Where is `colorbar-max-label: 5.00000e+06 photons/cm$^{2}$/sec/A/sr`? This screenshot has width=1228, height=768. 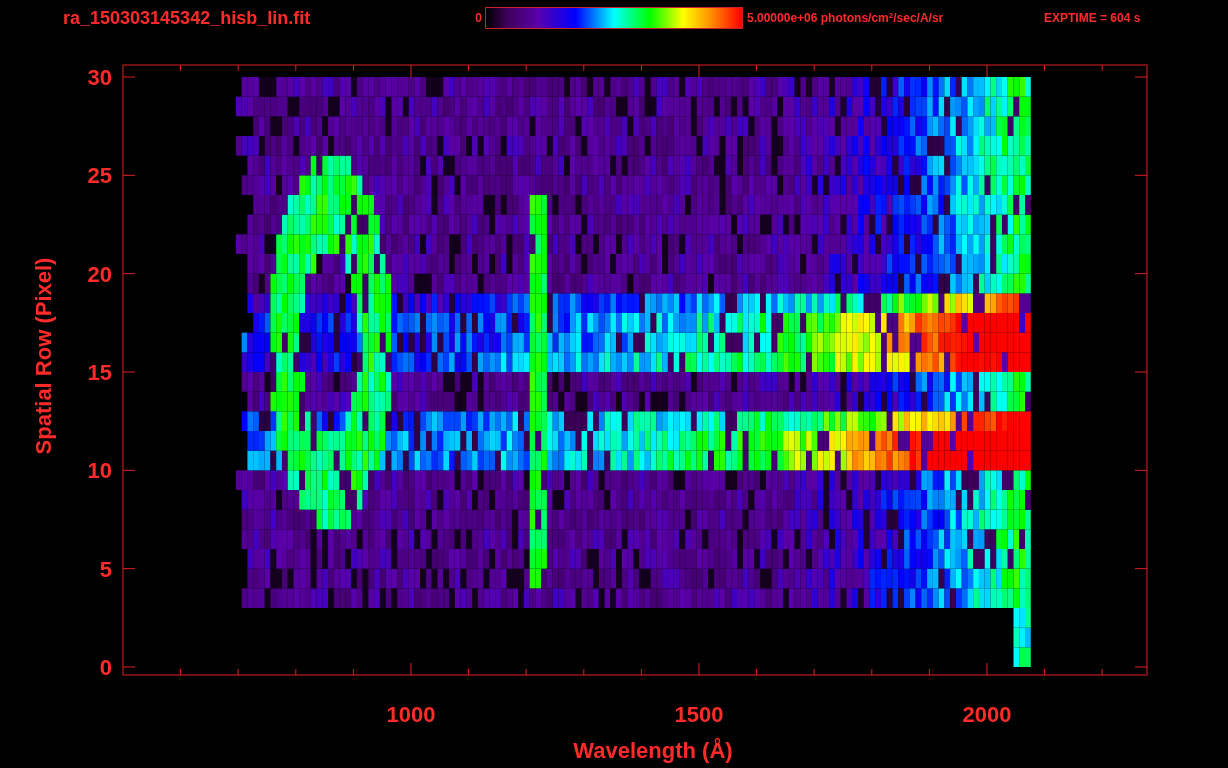
colorbar-max-label: 5.00000e+06 photons/cm$^{2}$/sec/A/sr is located at coordinates (846, 18).